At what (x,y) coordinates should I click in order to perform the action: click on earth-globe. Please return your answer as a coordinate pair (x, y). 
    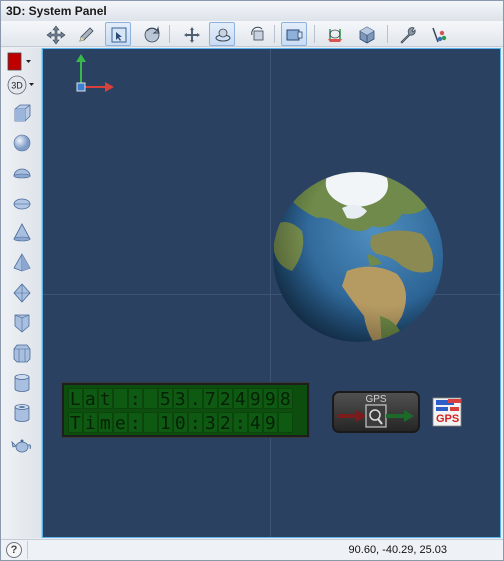
    Looking at the image, I should click on (358, 256).